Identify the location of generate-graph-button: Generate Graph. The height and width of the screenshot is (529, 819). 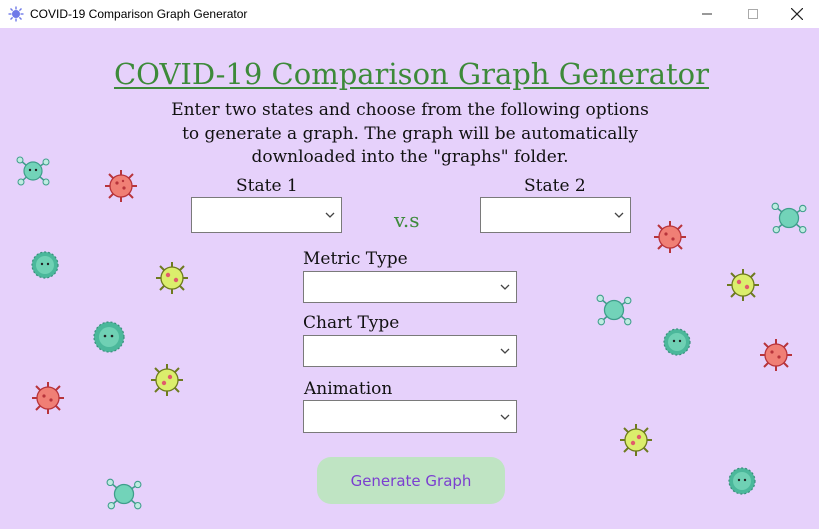
(411, 480).